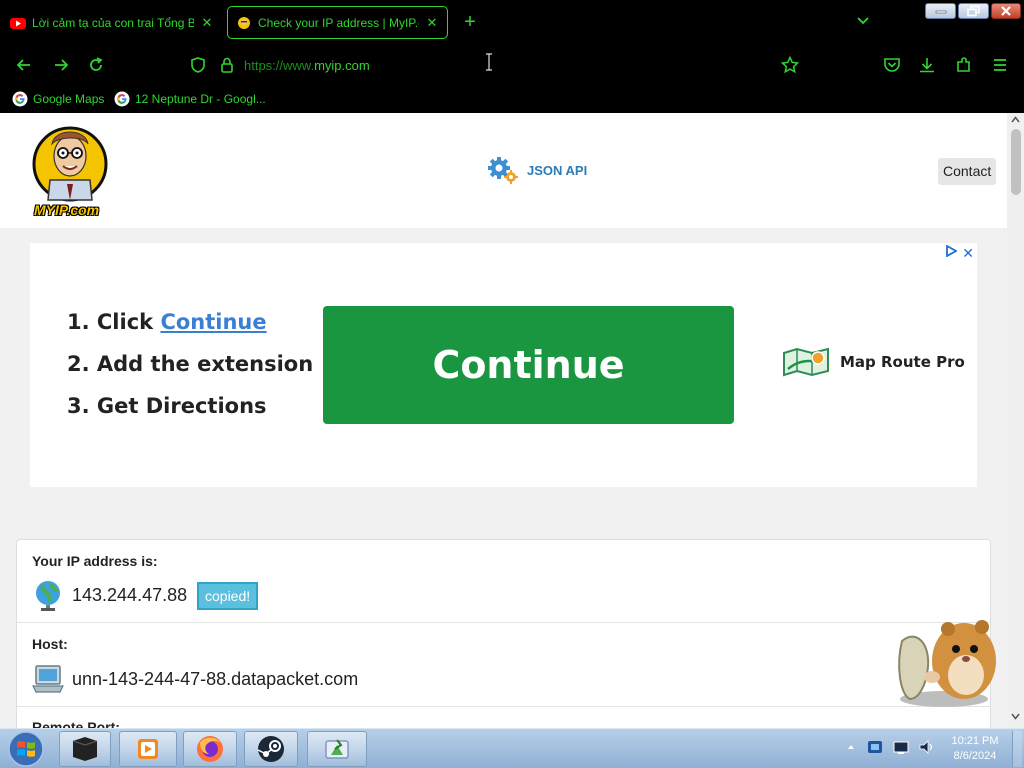 This screenshot has height=768, width=1024. What do you see at coordinates (975, 756) in the screenshot?
I see `clock-date: 8/6/2024` at bounding box center [975, 756].